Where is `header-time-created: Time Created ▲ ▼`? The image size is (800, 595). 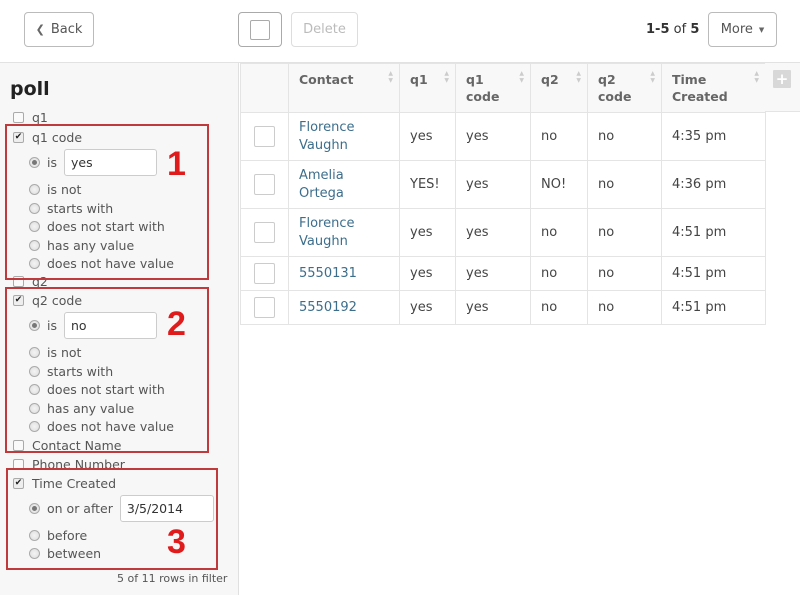 header-time-created: Time Created ▲ ▼ is located at coordinates (713, 88).